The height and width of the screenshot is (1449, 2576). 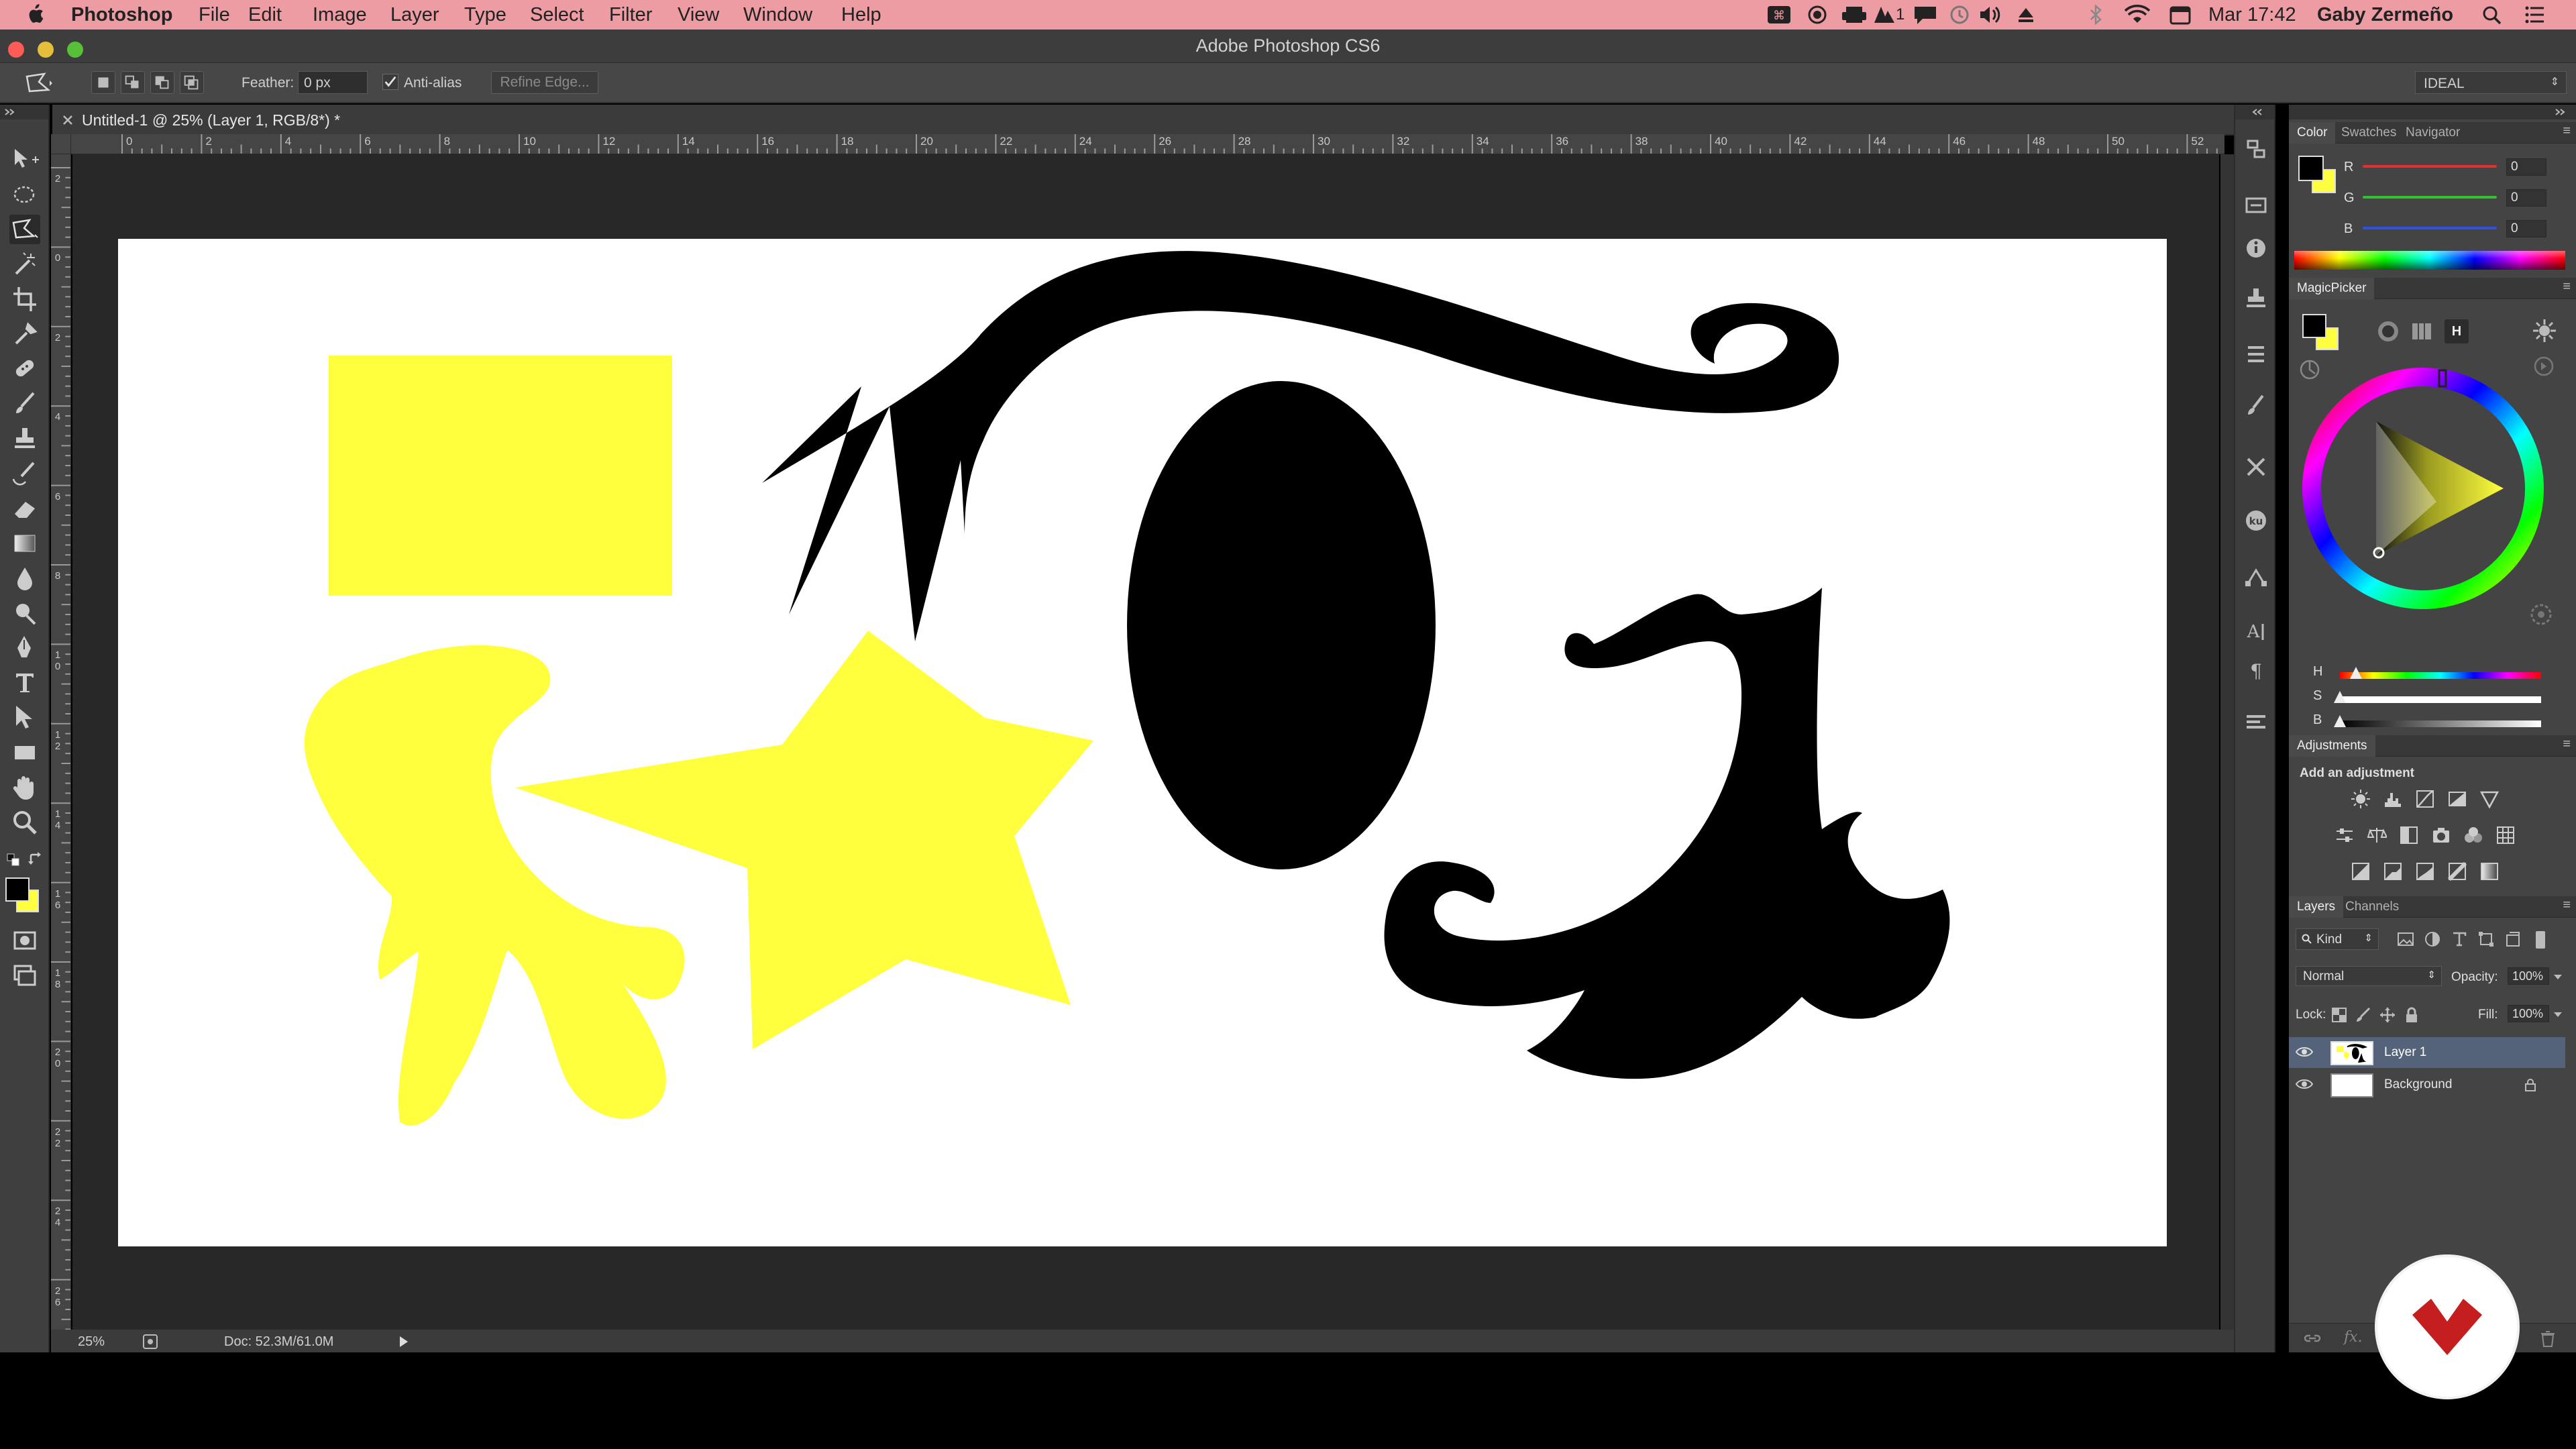 I want to click on window-close-button, so click(x=16, y=50).